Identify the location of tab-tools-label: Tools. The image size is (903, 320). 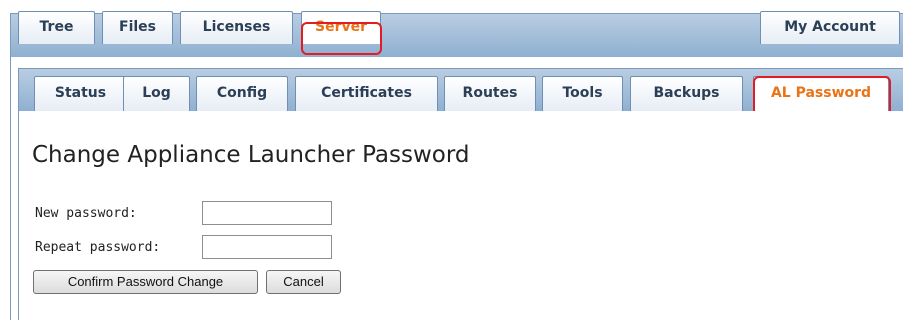
(582, 93).